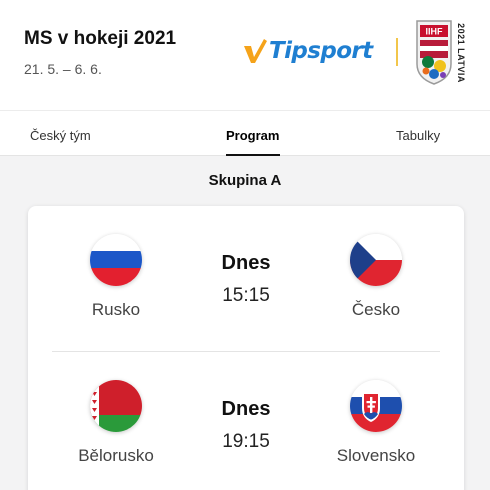 The width and height of the screenshot is (490, 490). What do you see at coordinates (255, 51) in the screenshot?
I see `tipsport-check-icon` at bounding box center [255, 51].